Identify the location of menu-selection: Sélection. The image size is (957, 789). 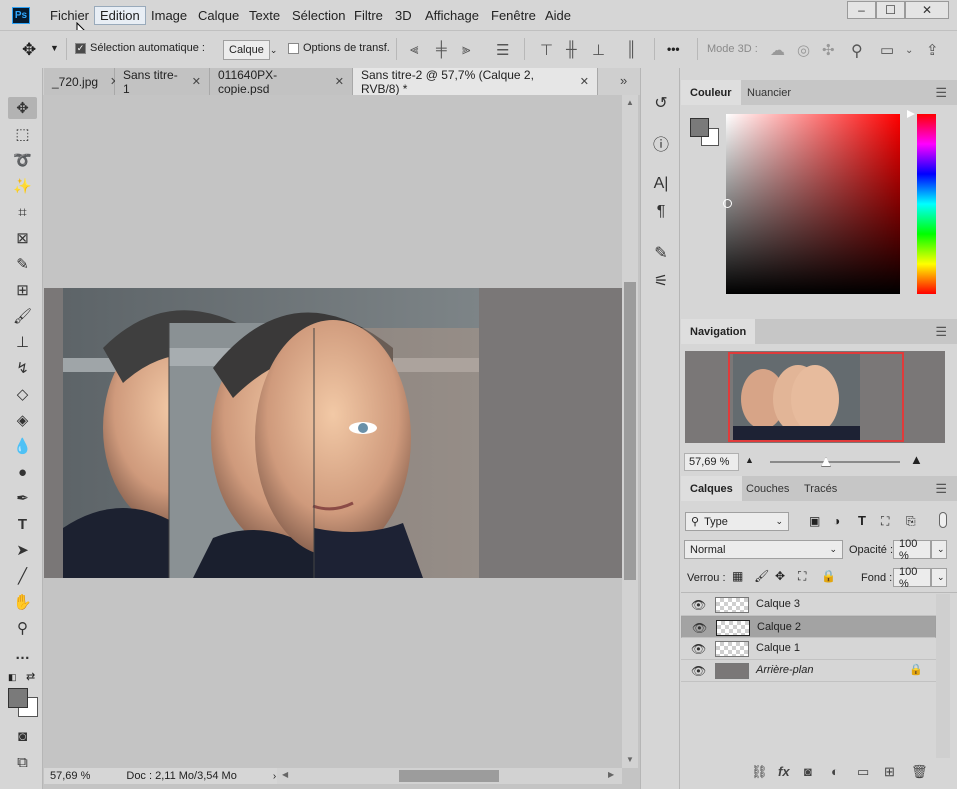
(318, 15).